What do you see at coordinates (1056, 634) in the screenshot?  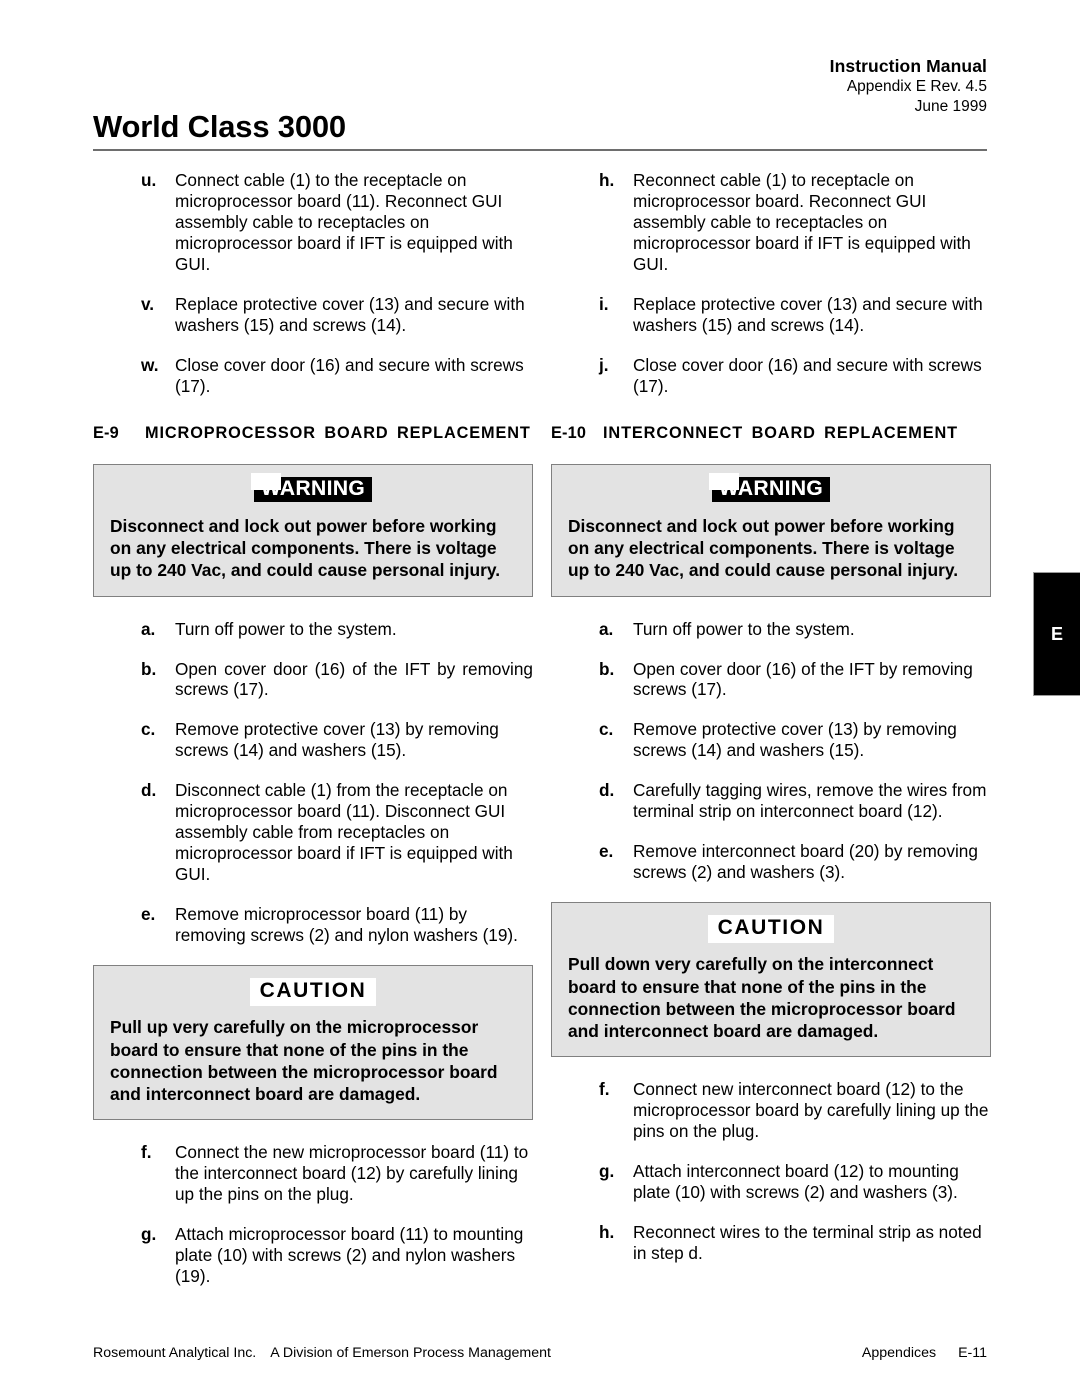 I see `appendix-edge-tab: E` at bounding box center [1056, 634].